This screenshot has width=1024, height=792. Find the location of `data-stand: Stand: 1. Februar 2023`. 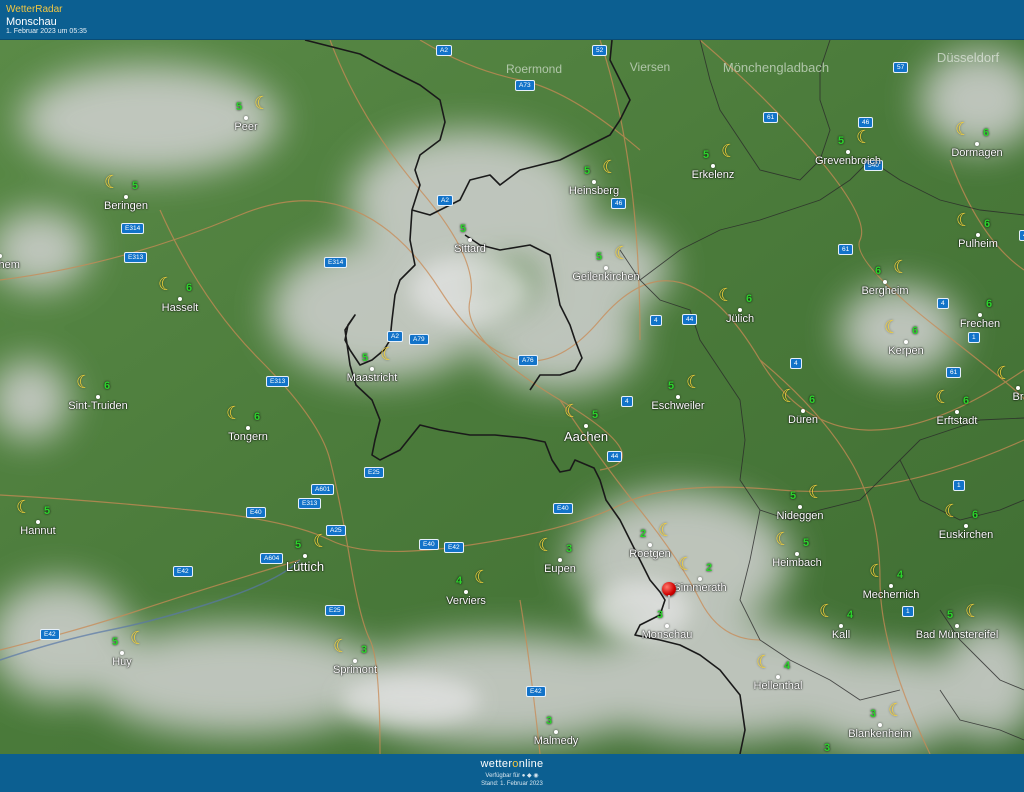

data-stand: Stand: 1. Februar 2023 is located at coordinates (512, 784).